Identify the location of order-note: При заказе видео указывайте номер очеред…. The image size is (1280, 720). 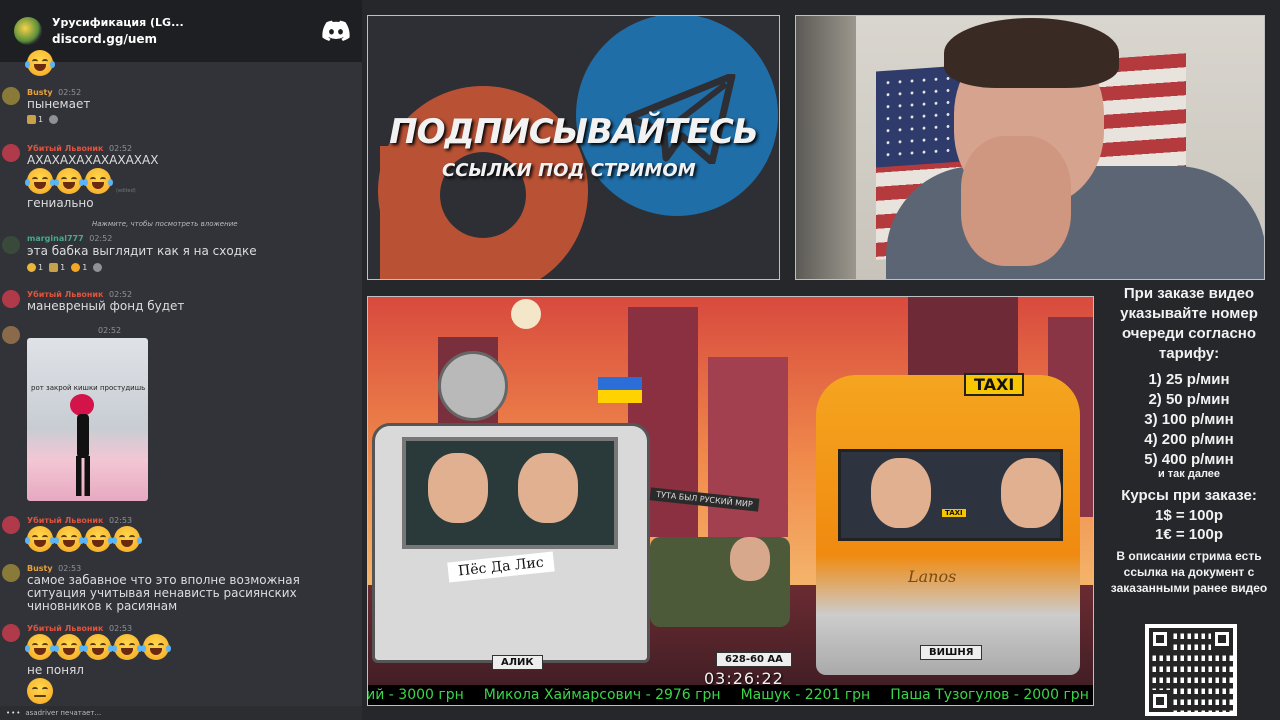
(1189, 323).